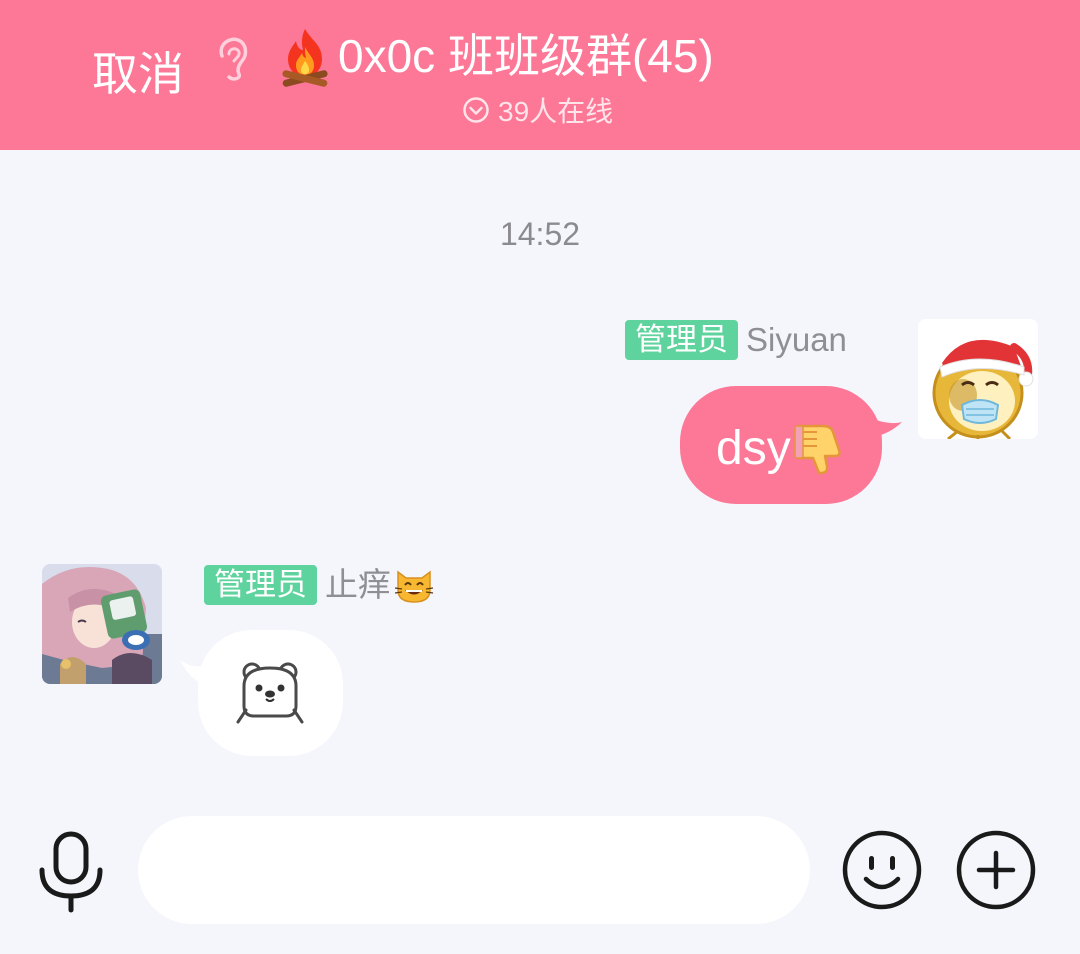  I want to click on lion-santa-mask-avatar, so click(978, 379).